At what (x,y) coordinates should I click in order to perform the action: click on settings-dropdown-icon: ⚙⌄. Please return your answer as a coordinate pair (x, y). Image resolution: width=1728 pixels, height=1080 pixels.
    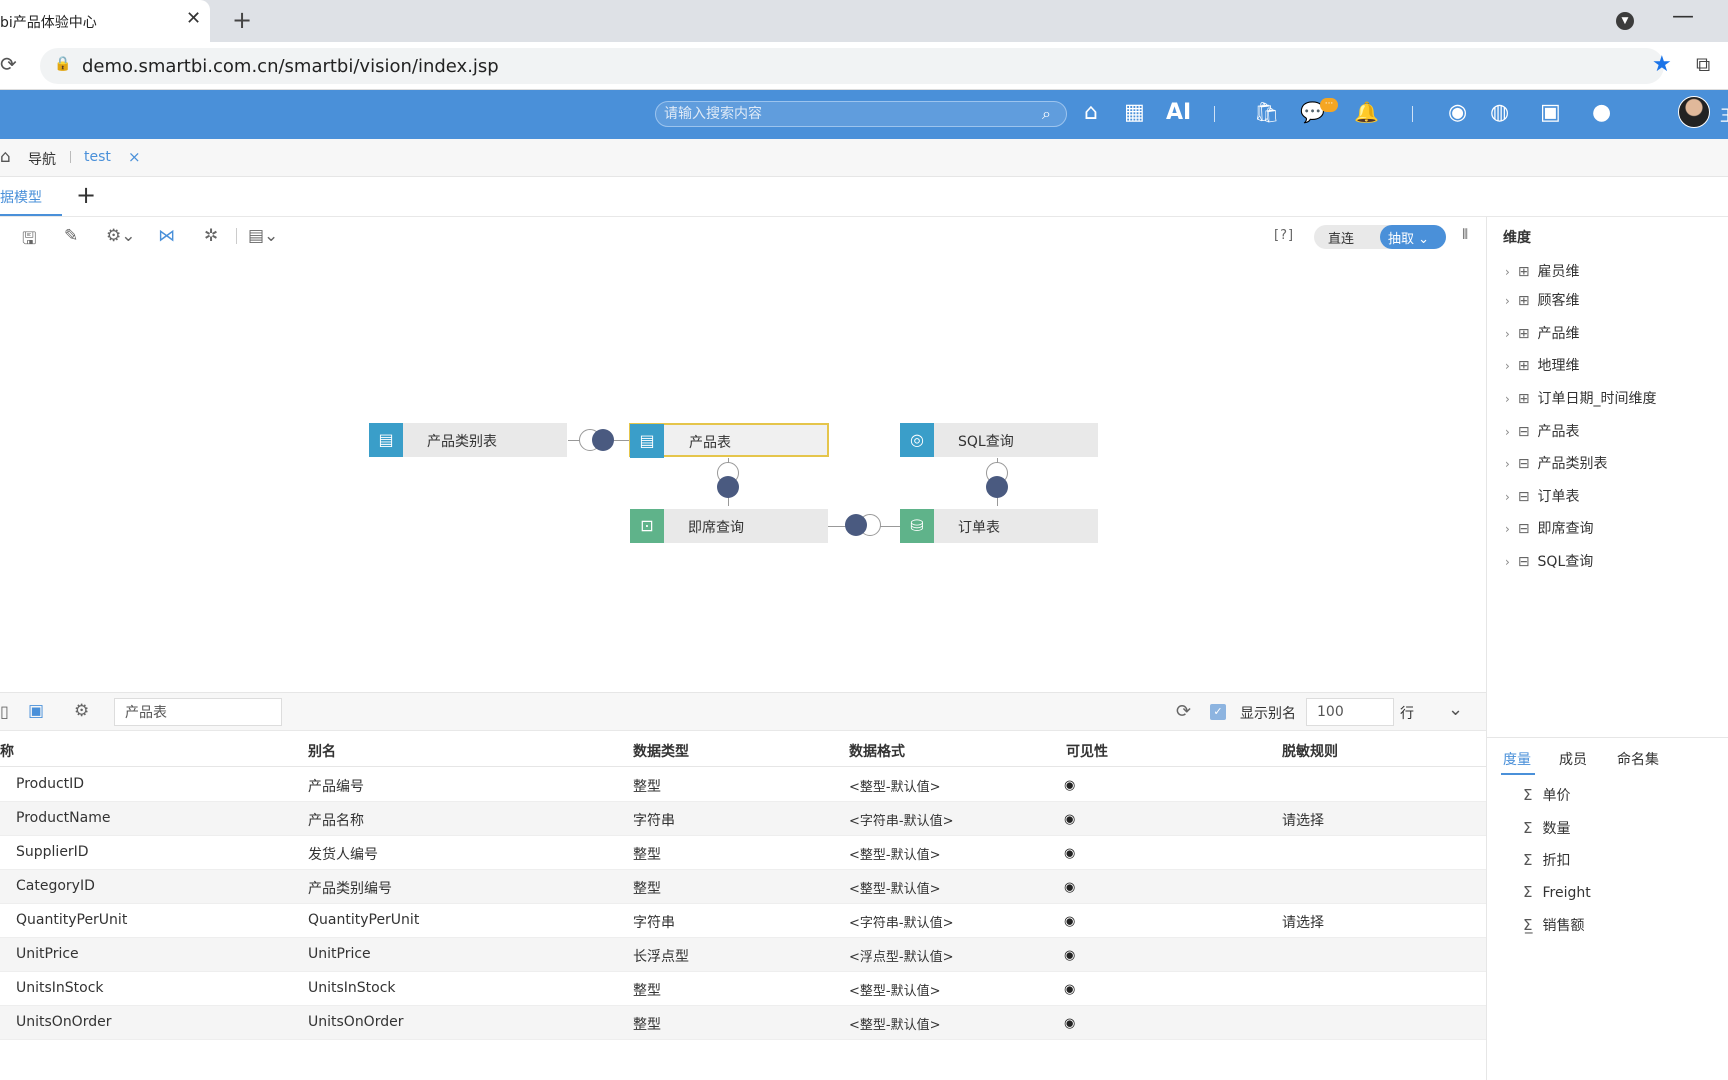
    Looking at the image, I should click on (120, 236).